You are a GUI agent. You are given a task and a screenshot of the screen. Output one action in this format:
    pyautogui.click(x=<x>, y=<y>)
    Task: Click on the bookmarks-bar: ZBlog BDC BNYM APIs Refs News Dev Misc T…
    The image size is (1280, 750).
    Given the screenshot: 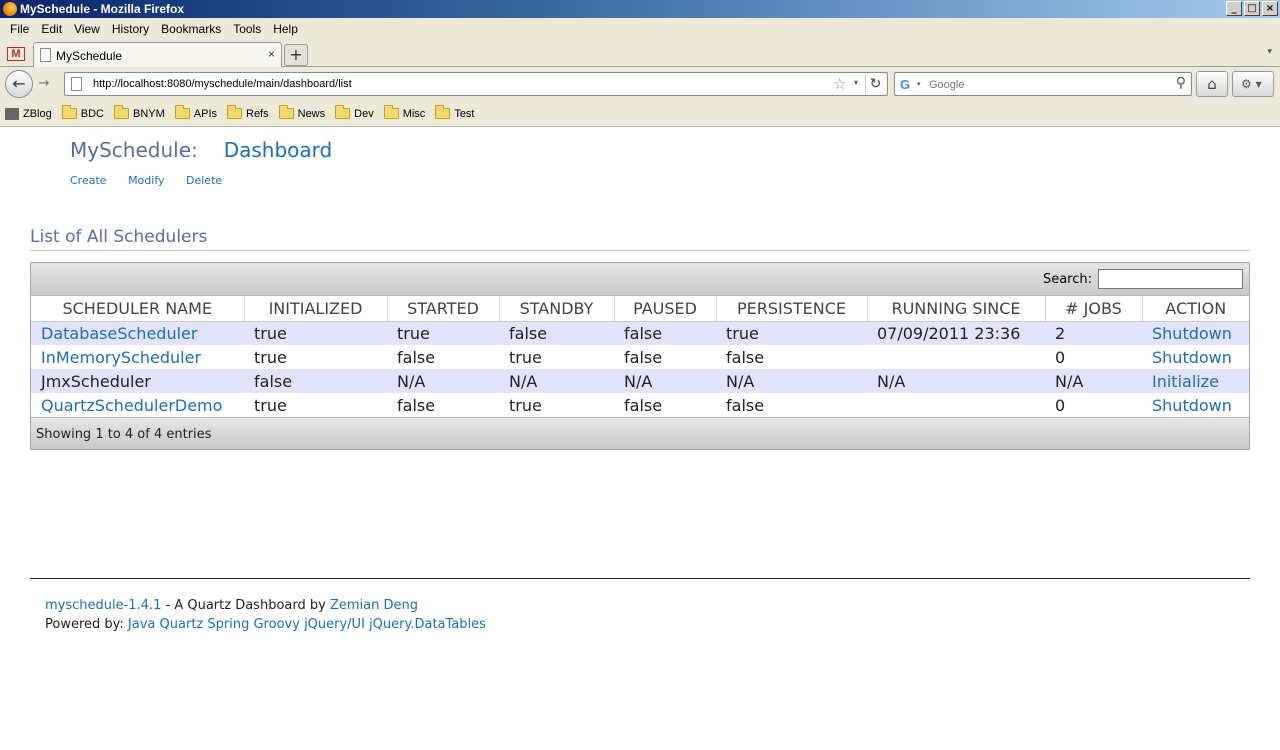 What is the action you would take?
    pyautogui.click(x=640, y=114)
    